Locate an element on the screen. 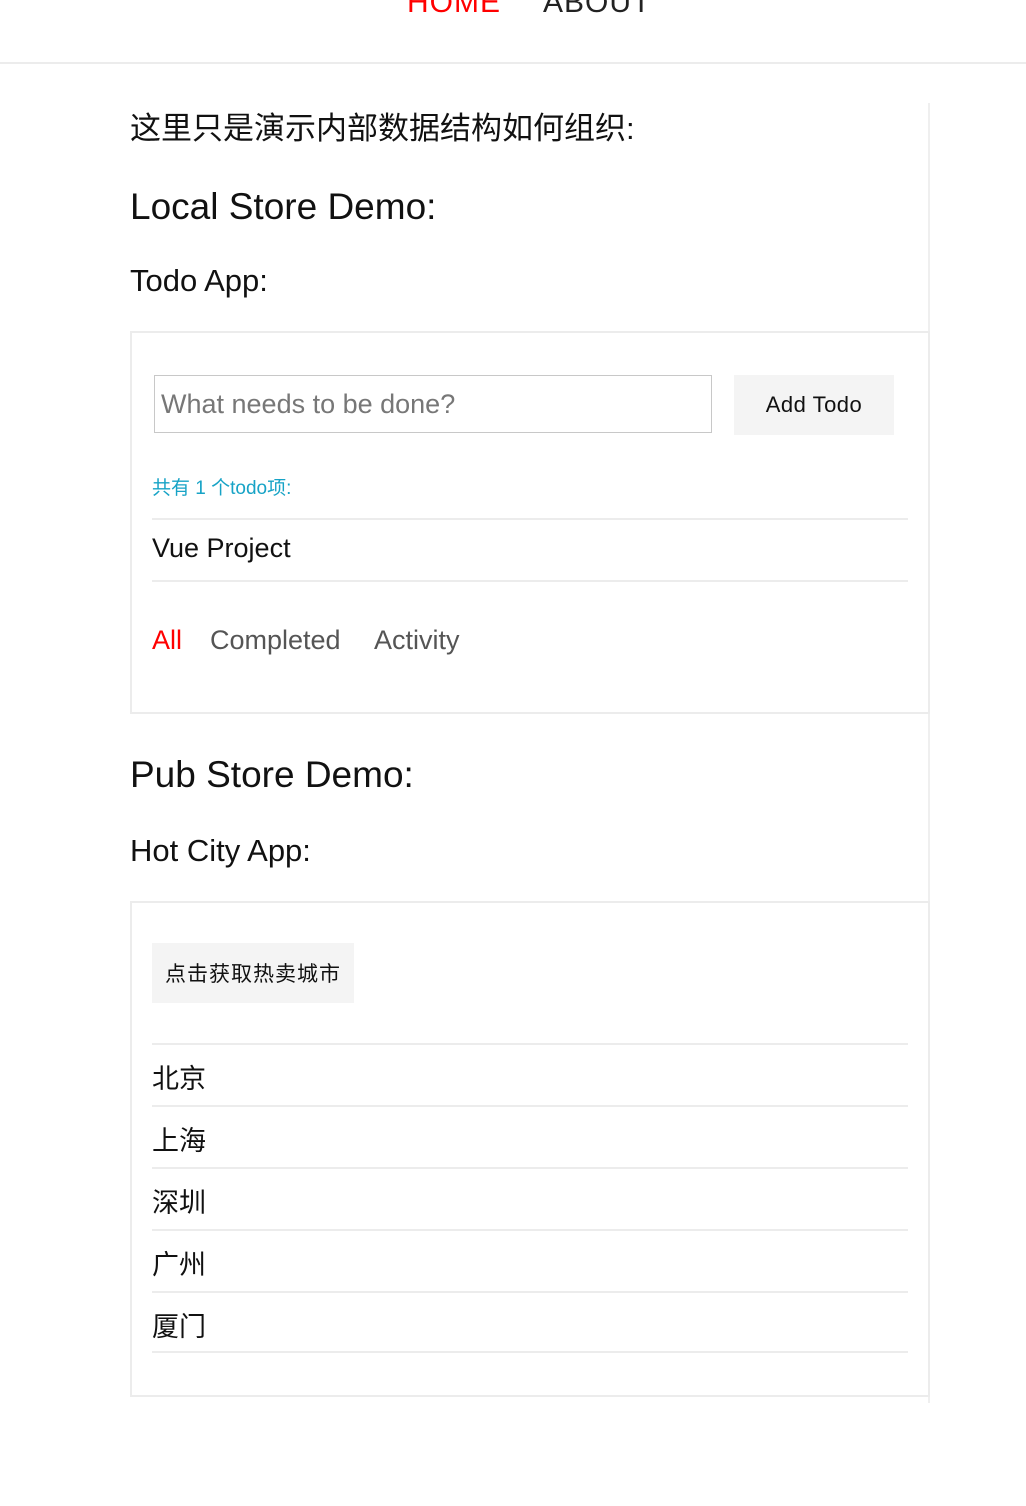  filter-all: All is located at coordinates (167, 640).